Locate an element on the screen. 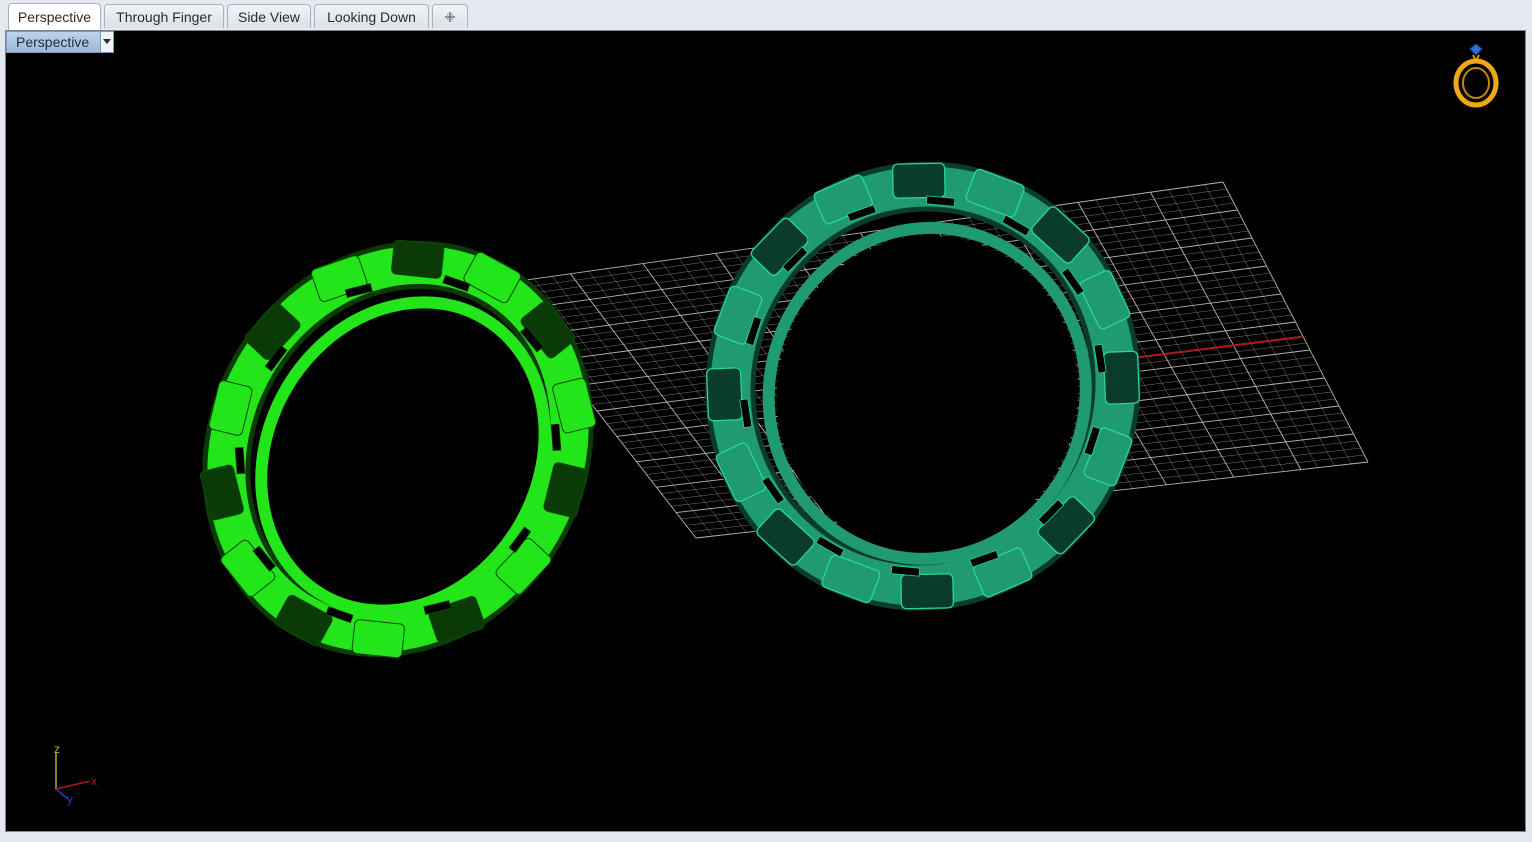 The width and height of the screenshot is (1532, 842). tab-label: Perspective is located at coordinates (54, 17).